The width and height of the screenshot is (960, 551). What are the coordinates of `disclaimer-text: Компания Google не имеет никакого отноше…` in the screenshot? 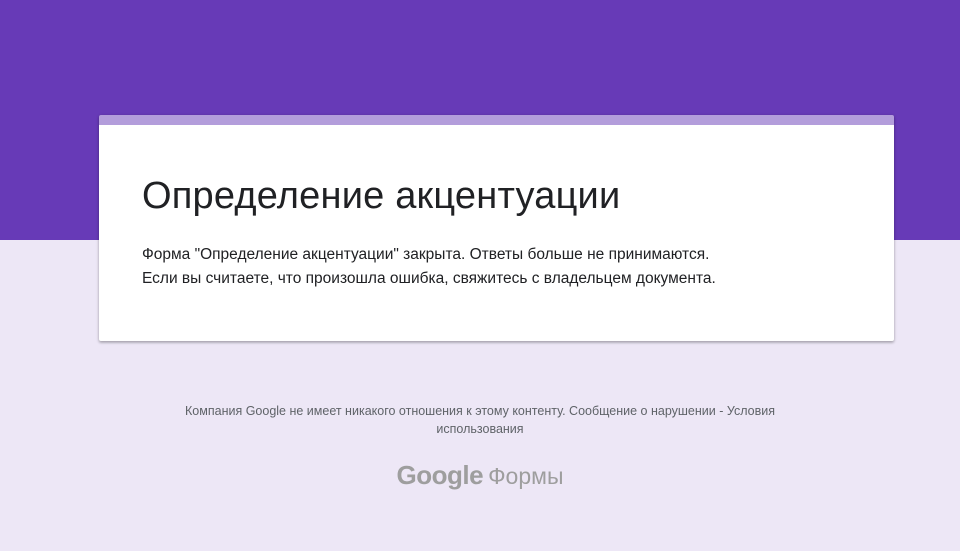 It's located at (375, 411).